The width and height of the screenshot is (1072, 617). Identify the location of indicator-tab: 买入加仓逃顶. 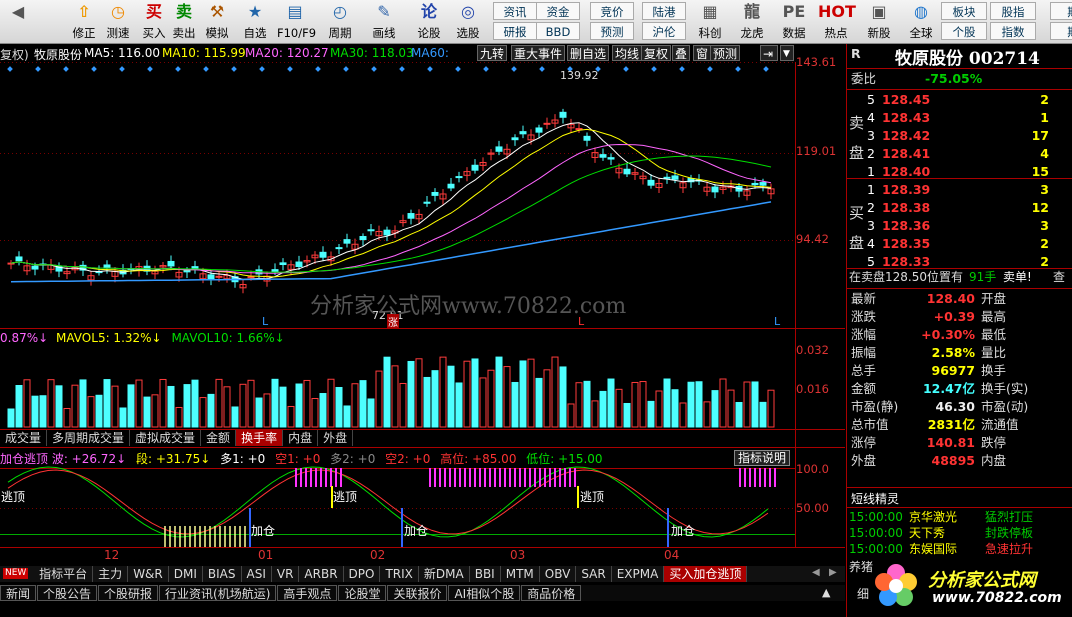
(706, 574).